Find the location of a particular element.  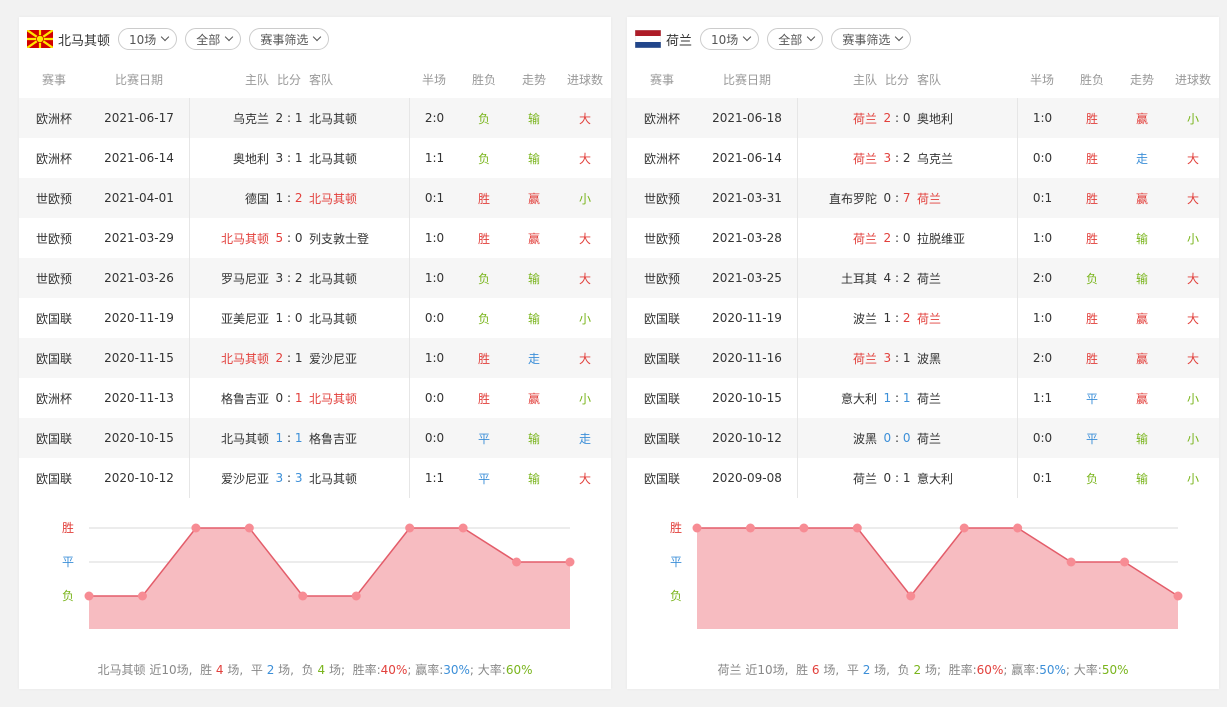

half-score-cell: 0:0 is located at coordinates (434, 438).